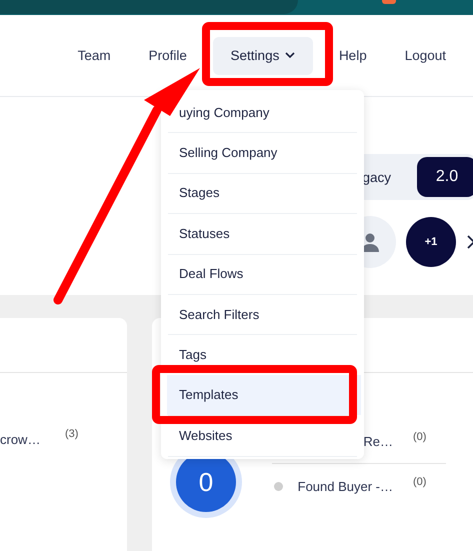 The width and height of the screenshot is (473, 551). Describe the element at coordinates (71, 434) in the screenshot. I see `row-count: (3)` at that location.